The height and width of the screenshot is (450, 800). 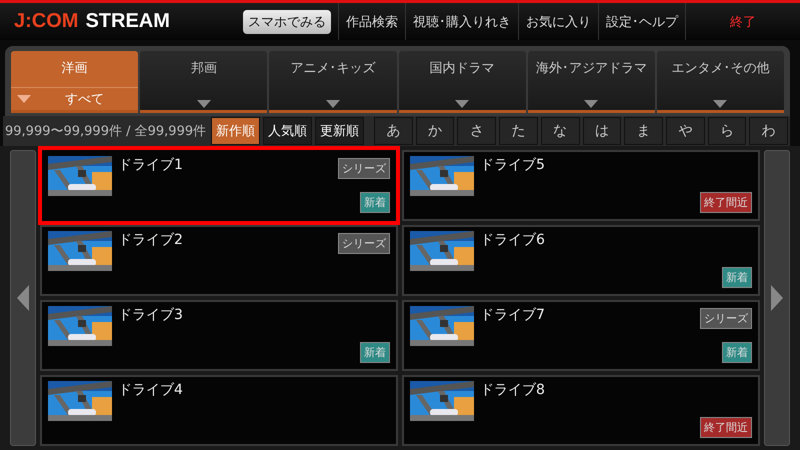 What do you see at coordinates (720, 68) in the screenshot?
I see `category-label: エンタメ･その他` at bounding box center [720, 68].